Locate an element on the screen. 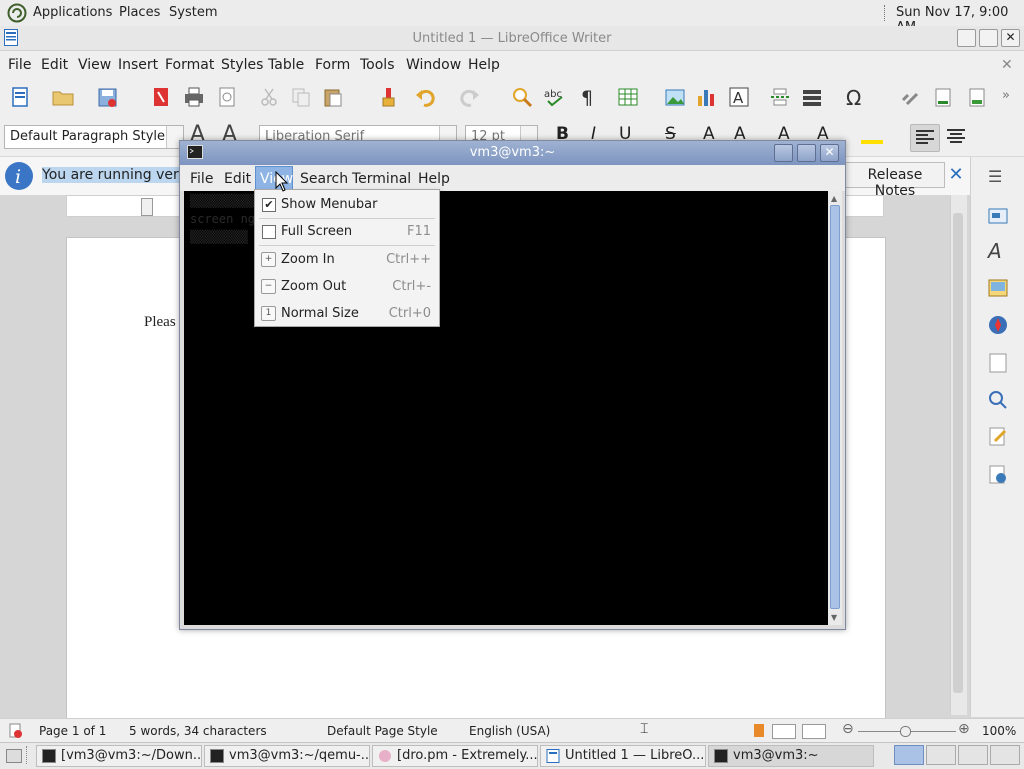  terminal-menu-edit: Edit is located at coordinates (237, 179).